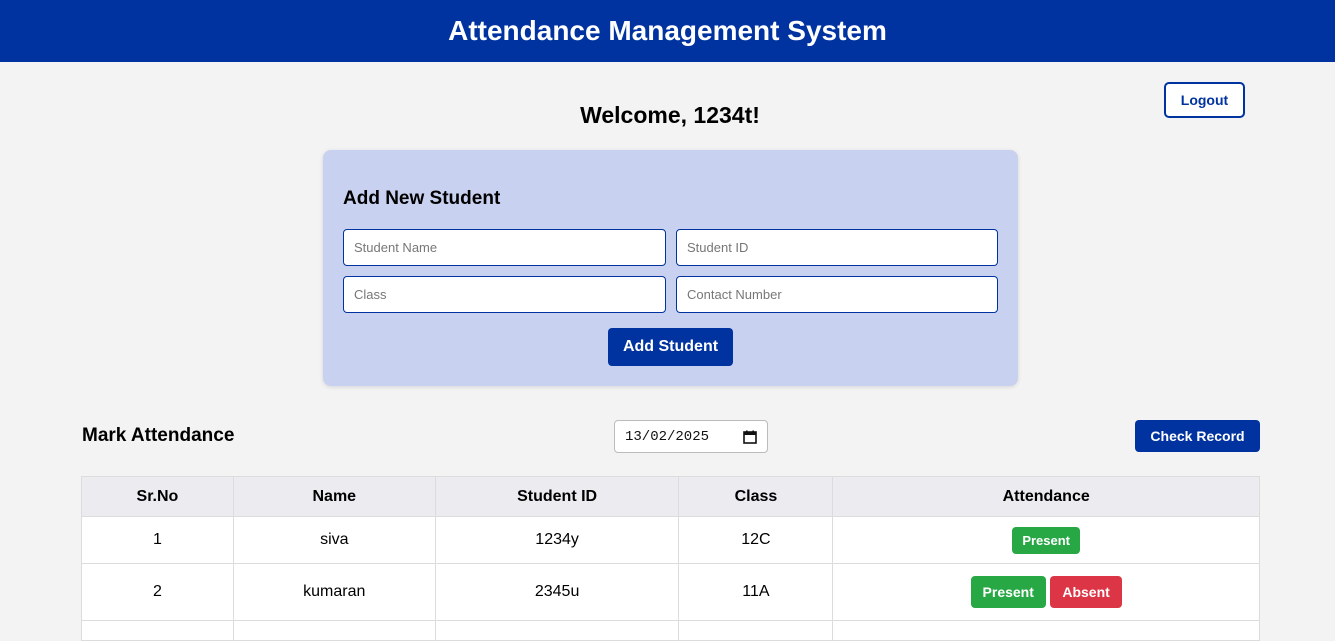 The height and width of the screenshot is (641, 1335). I want to click on column-header-name: Name, so click(334, 496).